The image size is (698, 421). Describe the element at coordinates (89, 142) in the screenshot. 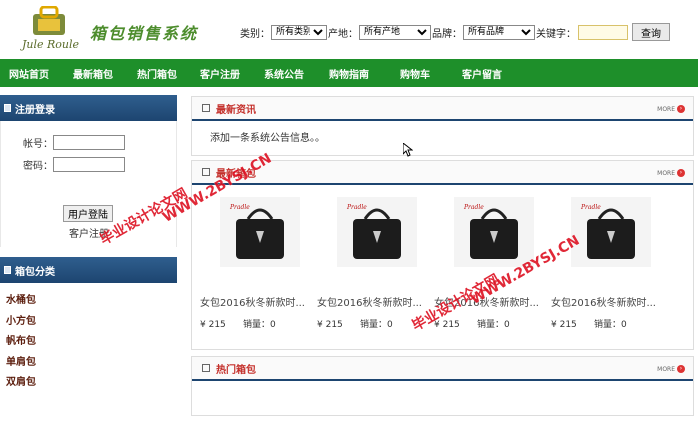

I see `account-input` at that location.